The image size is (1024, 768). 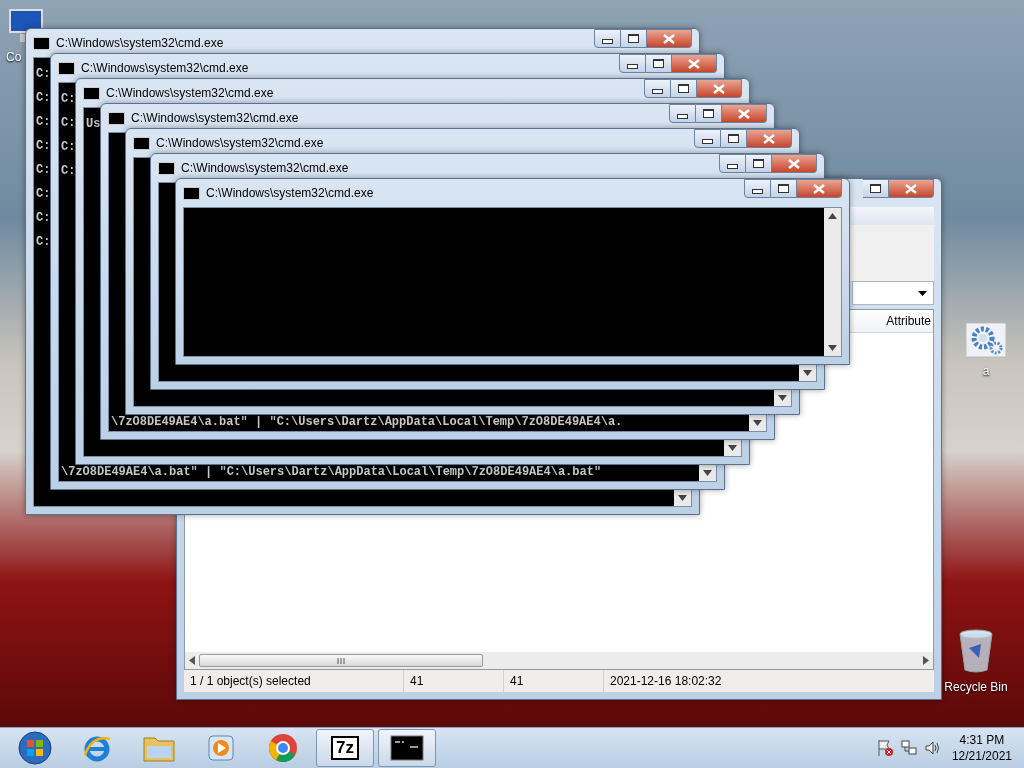 I want to click on play-icon, so click(x=221, y=748).